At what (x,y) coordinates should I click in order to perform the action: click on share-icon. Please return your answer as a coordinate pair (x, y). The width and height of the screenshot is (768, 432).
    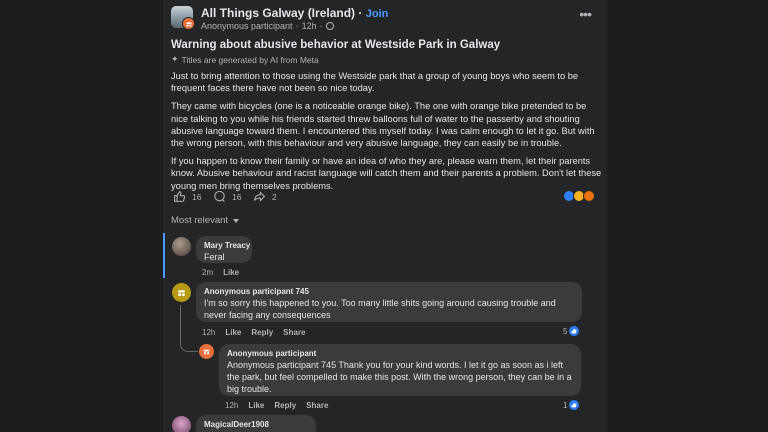
    Looking at the image, I should click on (260, 196).